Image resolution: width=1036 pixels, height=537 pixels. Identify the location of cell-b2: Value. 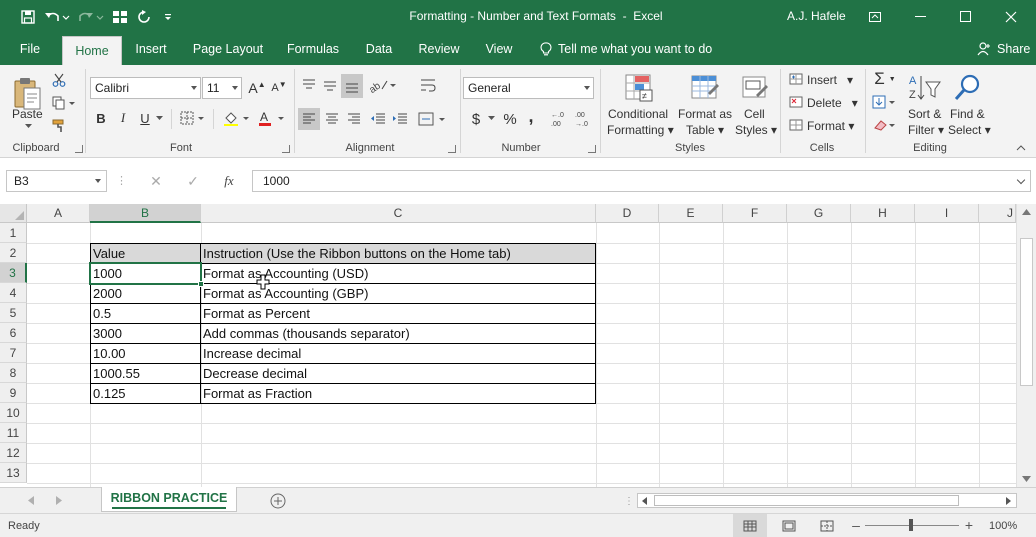
(145, 254).